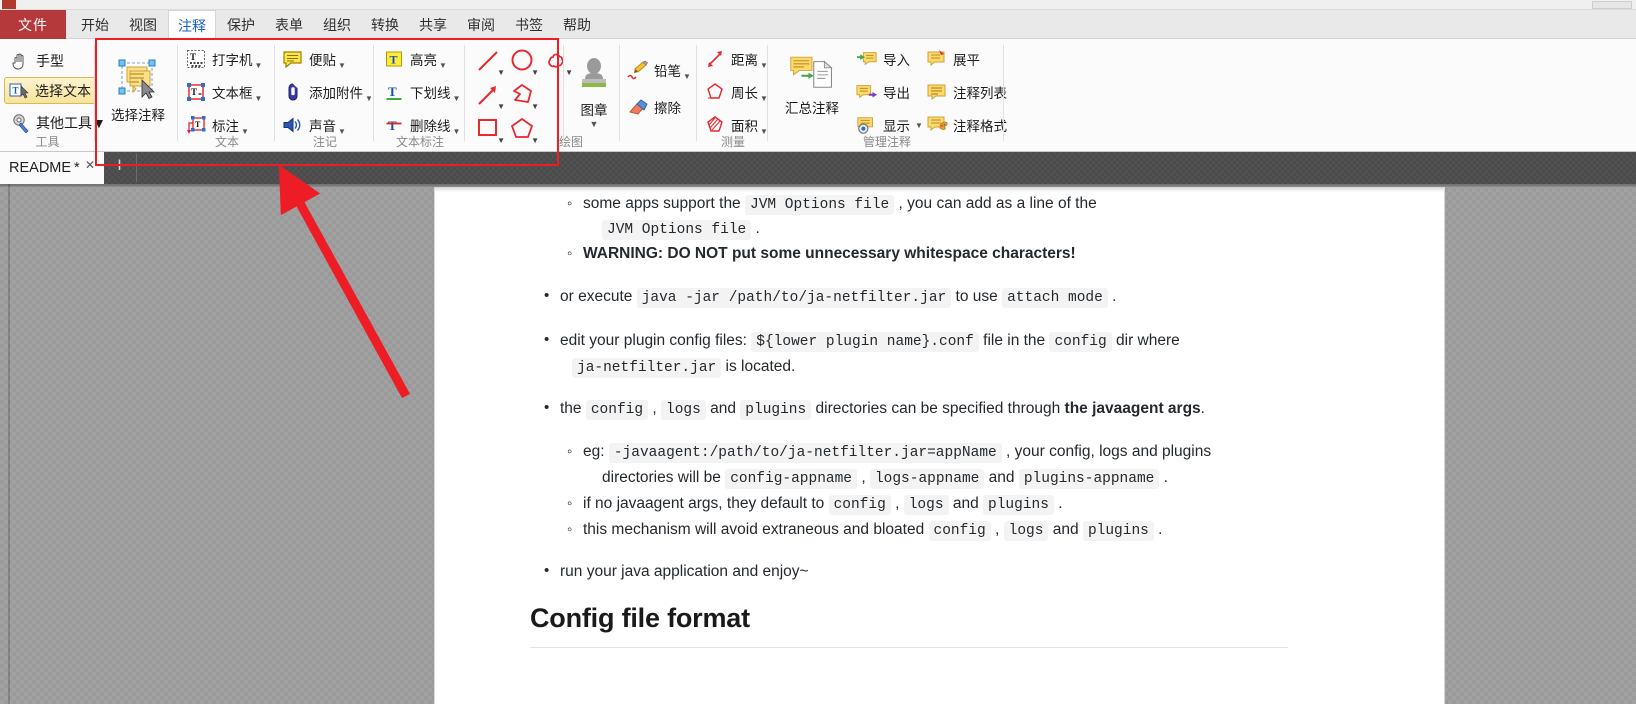 This screenshot has height=704, width=1636. What do you see at coordinates (9, 444) in the screenshot?
I see `viewer-left-gutter` at bounding box center [9, 444].